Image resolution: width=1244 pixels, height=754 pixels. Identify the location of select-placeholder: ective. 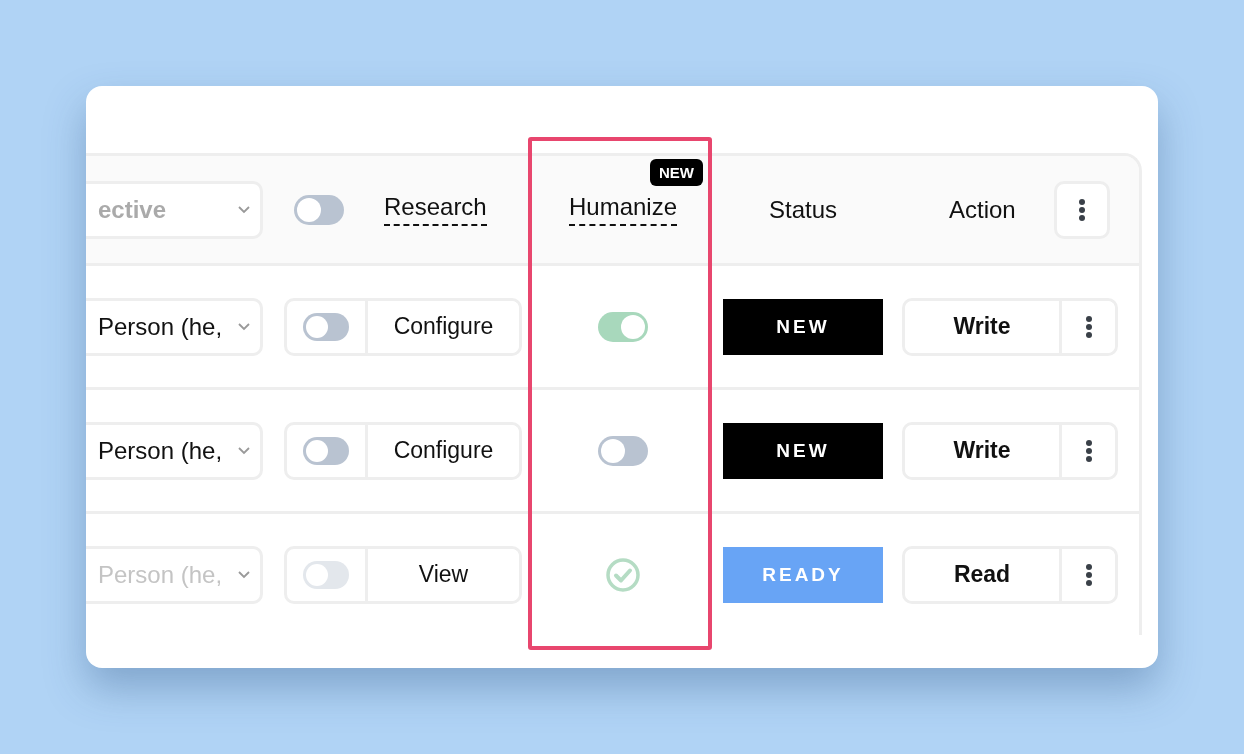
(132, 209).